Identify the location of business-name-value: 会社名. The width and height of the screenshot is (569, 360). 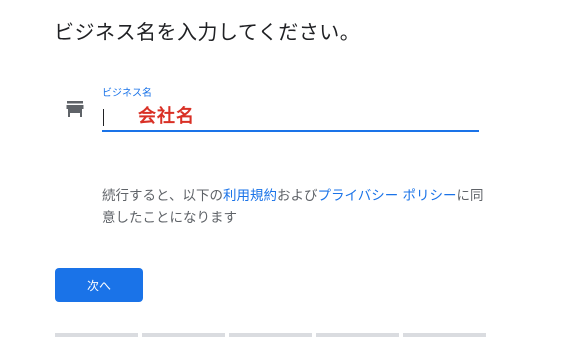
(166, 115).